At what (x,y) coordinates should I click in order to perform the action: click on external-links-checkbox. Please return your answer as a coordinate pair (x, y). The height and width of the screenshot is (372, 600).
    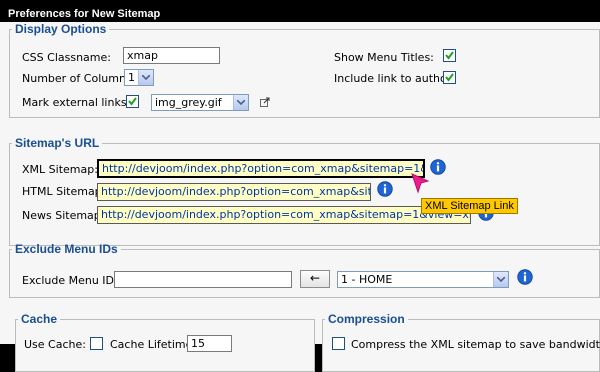
    Looking at the image, I should click on (132, 101).